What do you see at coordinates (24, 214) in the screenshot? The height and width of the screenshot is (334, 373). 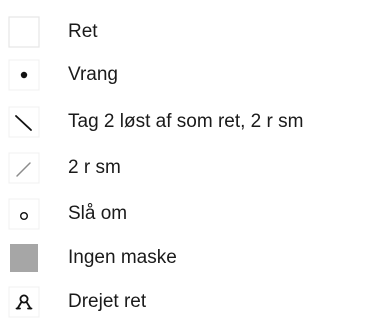 I see `small-circle-icon` at bounding box center [24, 214].